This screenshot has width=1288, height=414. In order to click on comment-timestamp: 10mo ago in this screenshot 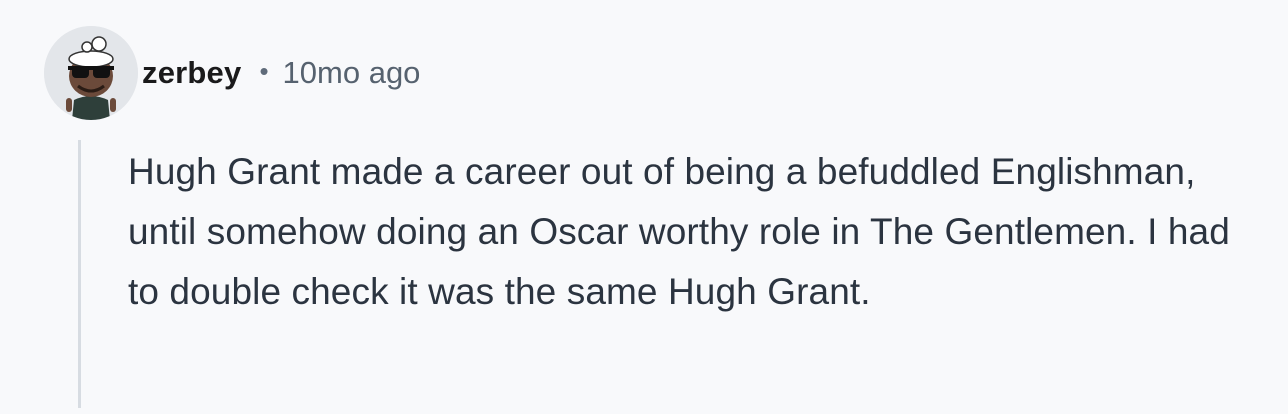, I will do `click(352, 73)`.